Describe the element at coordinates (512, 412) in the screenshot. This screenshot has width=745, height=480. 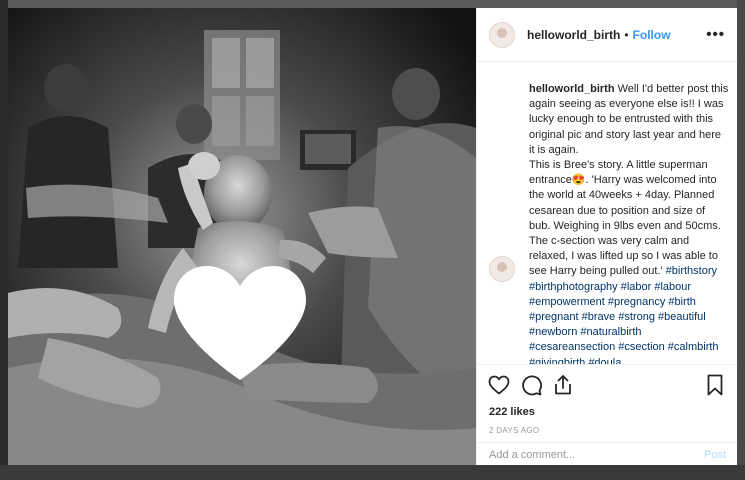
I see `likes-count: 222 likes` at that location.